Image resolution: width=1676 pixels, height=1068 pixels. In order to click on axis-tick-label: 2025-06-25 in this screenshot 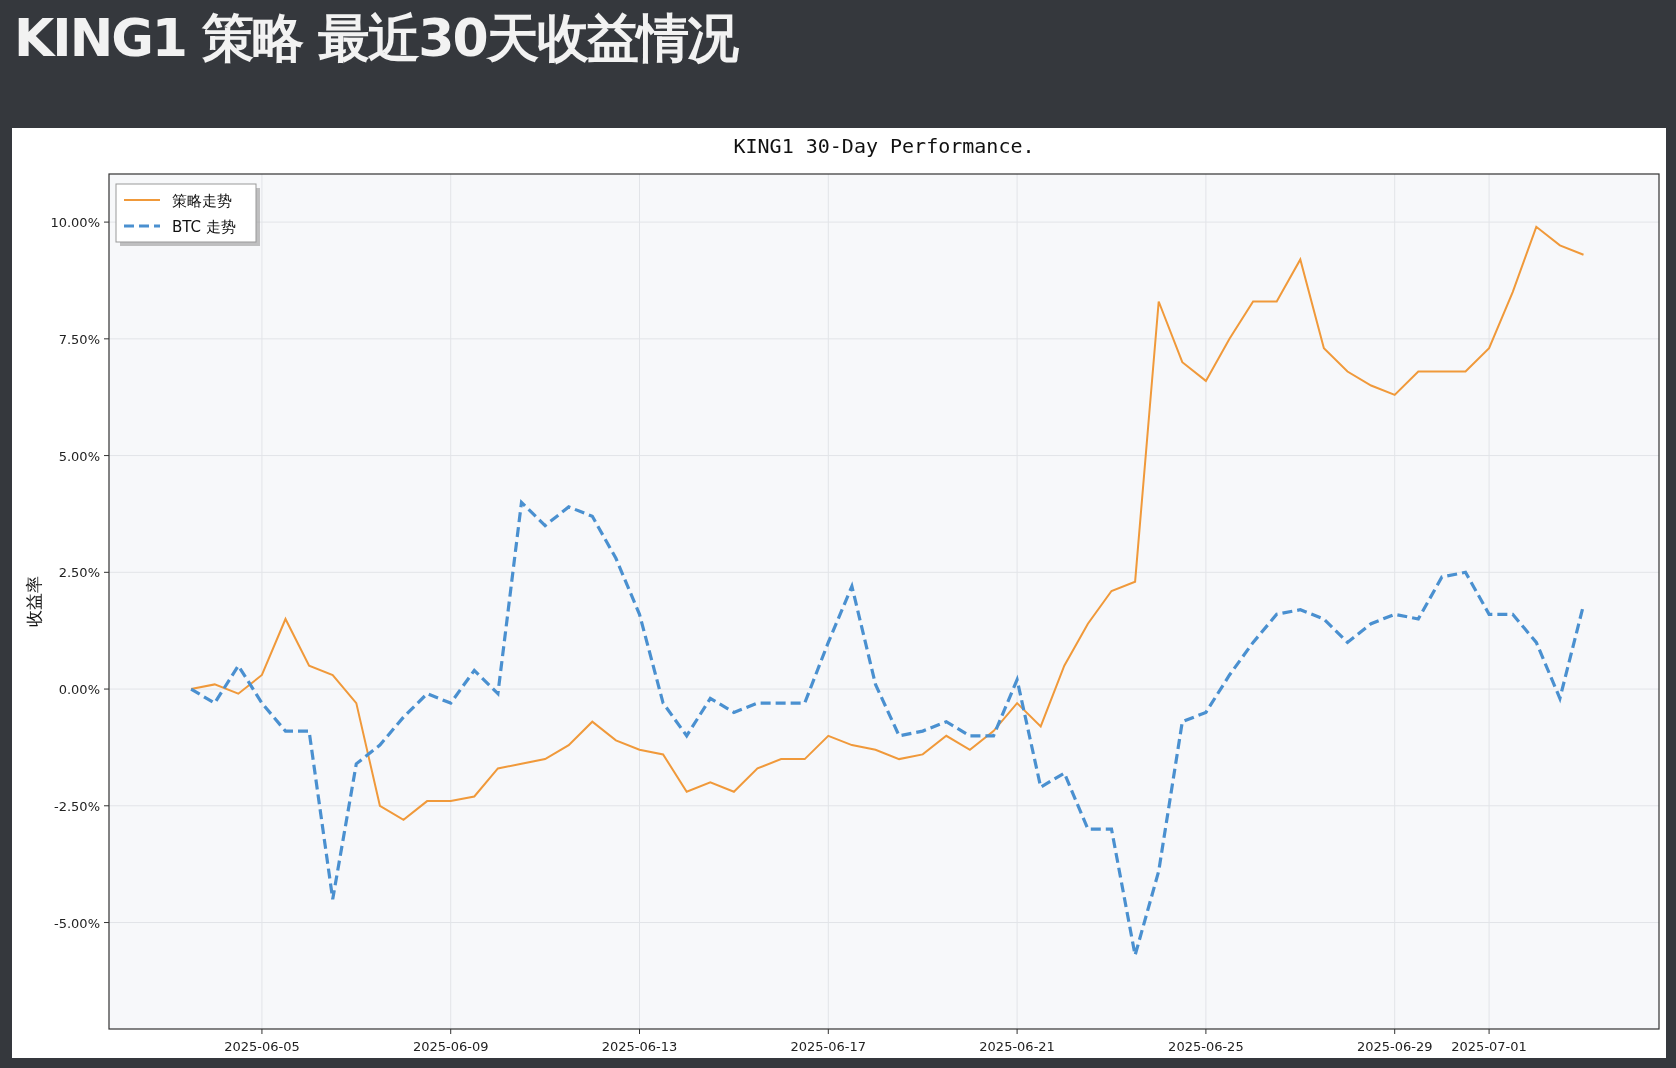, I will do `click(1206, 1046)`.